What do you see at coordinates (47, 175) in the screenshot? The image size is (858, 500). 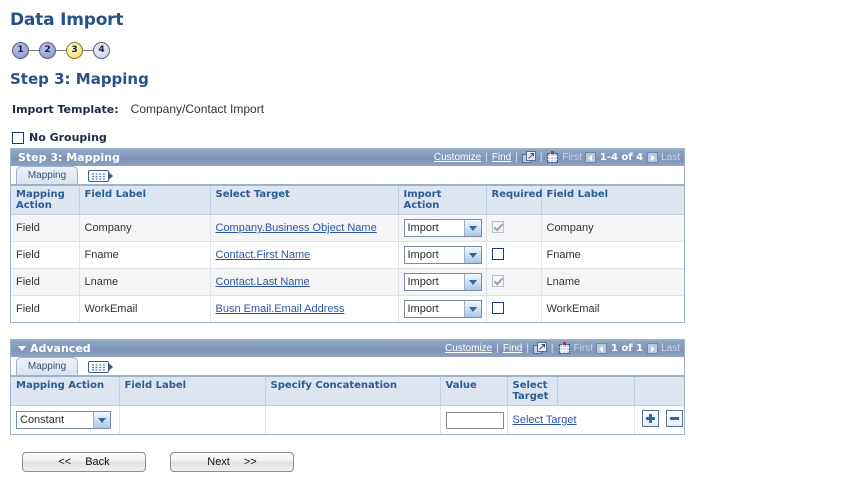 I see `tab-mapping: Mapping` at bounding box center [47, 175].